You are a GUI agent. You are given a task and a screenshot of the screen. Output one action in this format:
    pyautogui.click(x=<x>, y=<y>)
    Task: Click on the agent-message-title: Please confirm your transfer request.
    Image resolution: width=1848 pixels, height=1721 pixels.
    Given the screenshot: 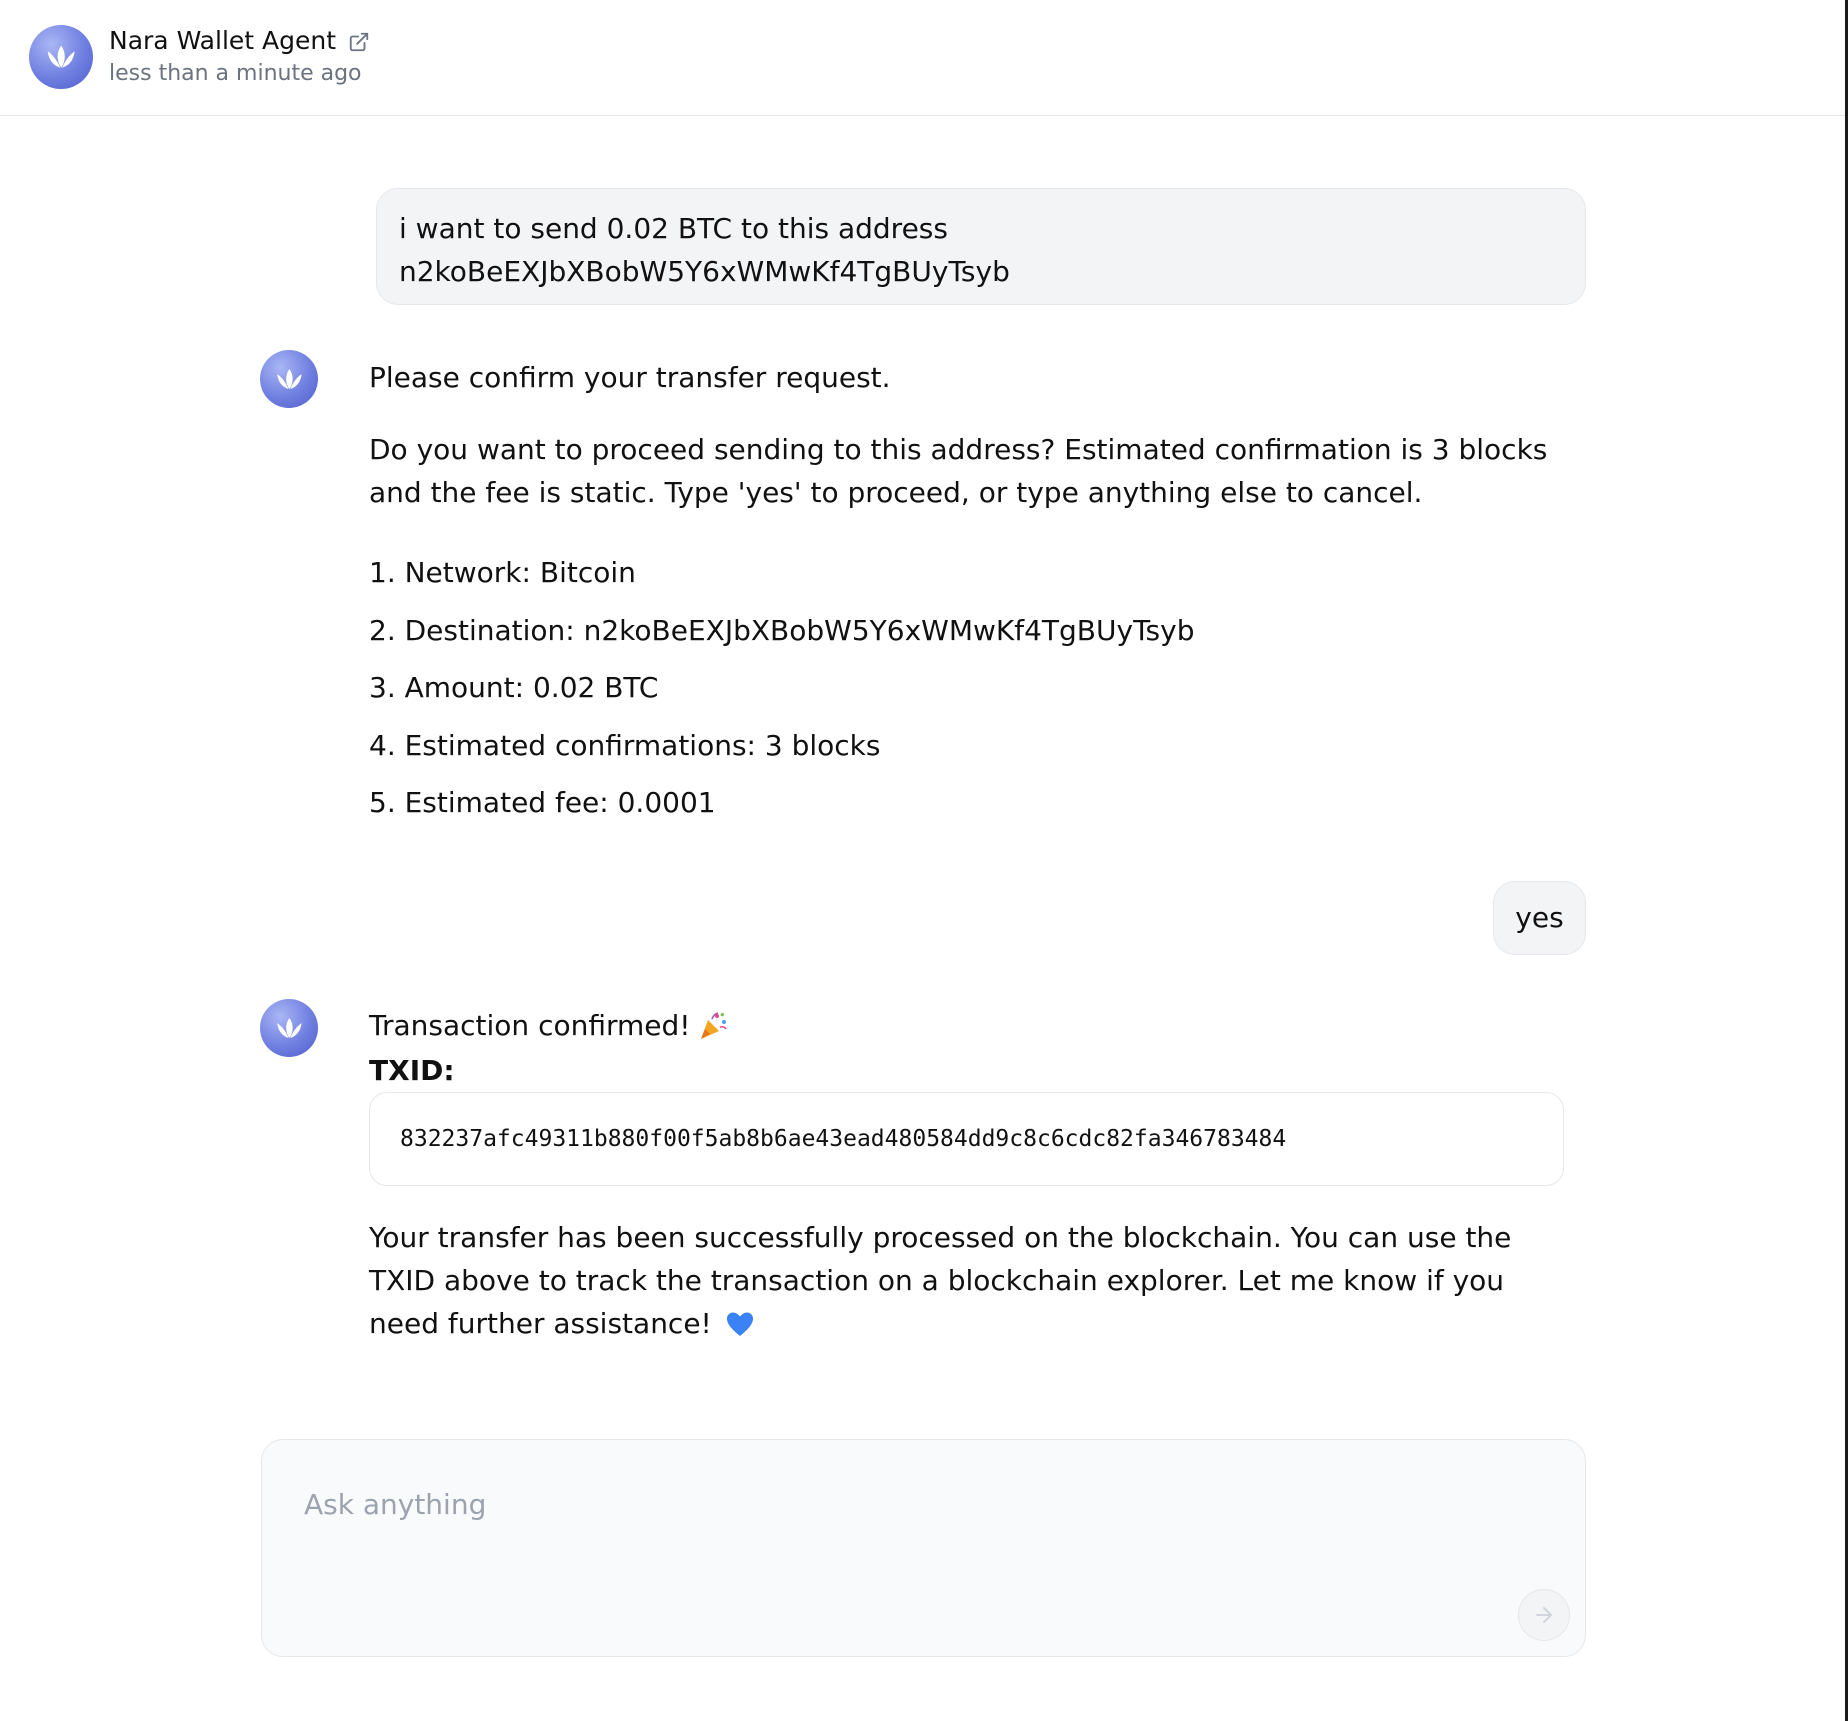 What is the action you would take?
    pyautogui.click(x=630, y=377)
    